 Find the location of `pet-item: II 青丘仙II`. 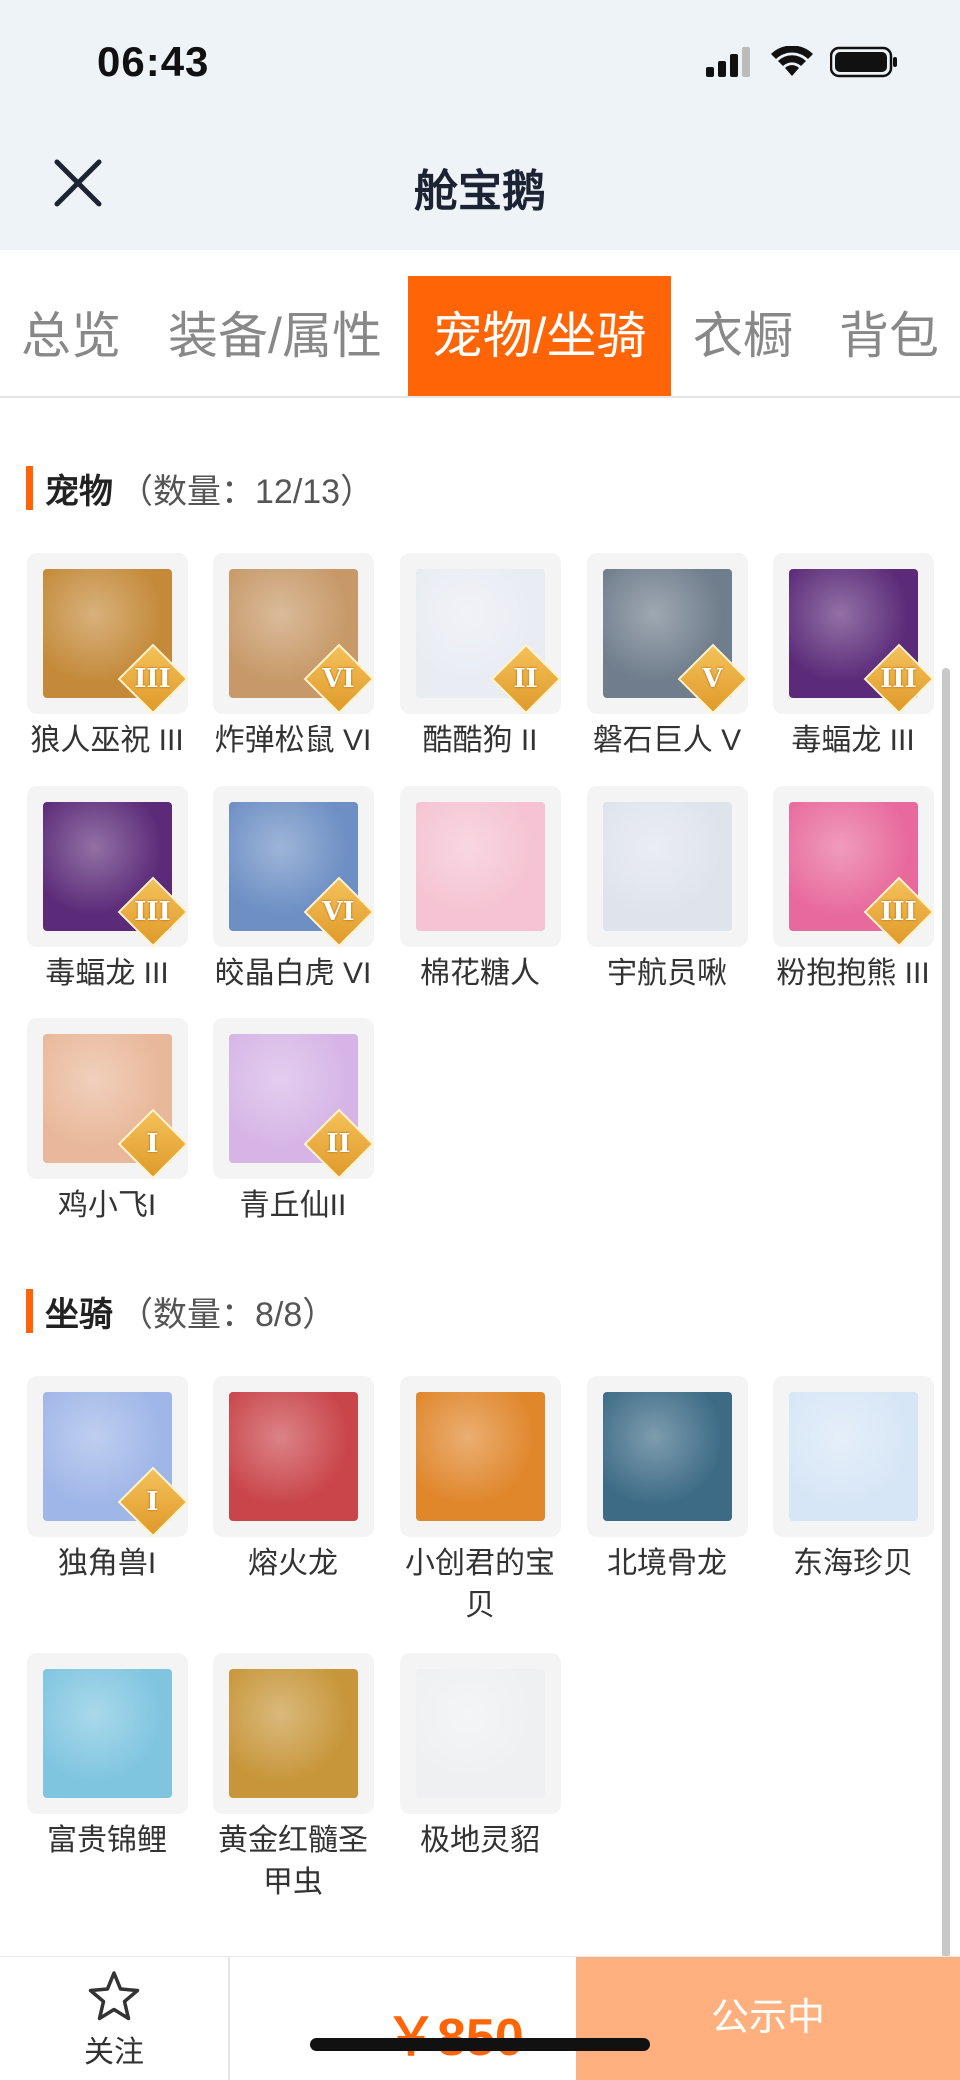

pet-item: II 青丘仙II is located at coordinates (293, 1122).